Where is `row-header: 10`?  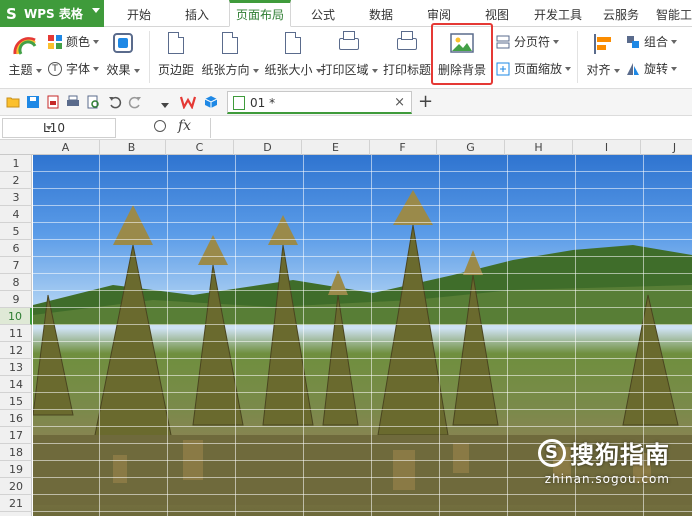
row-header: 10 is located at coordinates (16, 316).